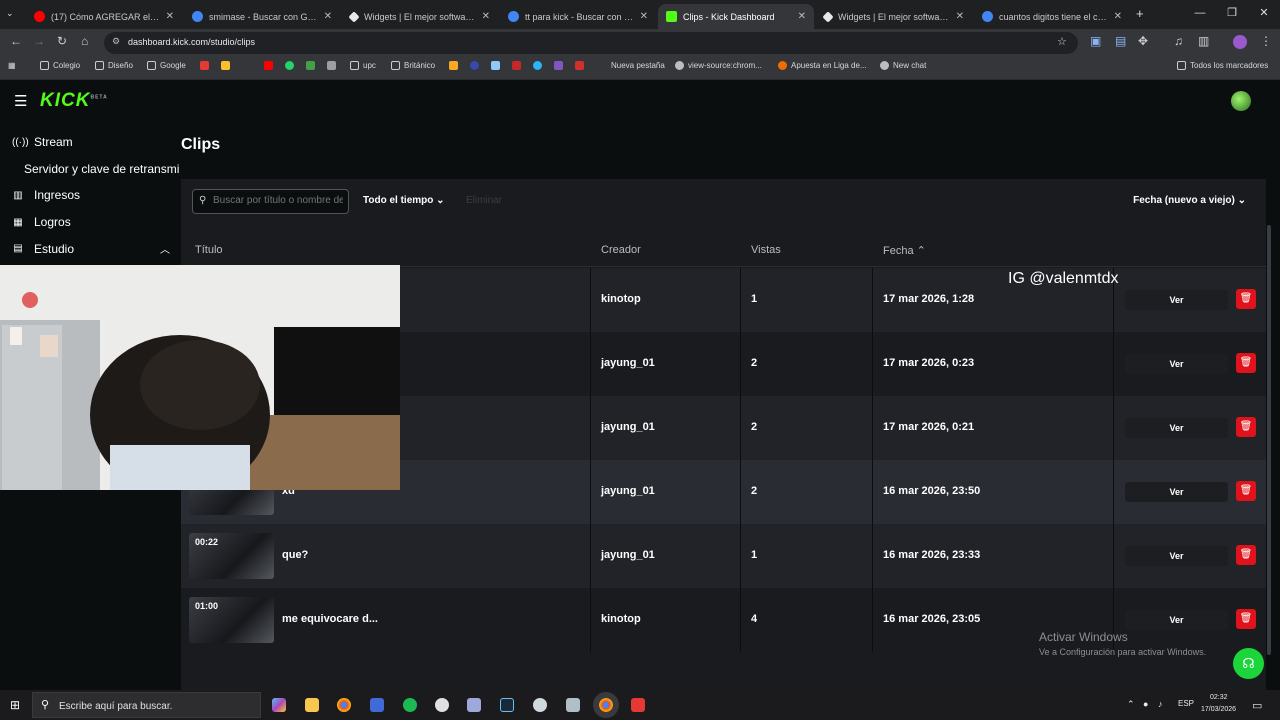 The width and height of the screenshot is (1280, 720). What do you see at coordinates (146, 705) in the screenshot?
I see `taskbar-search: ⚲ Escribe aquí para buscar.` at bounding box center [146, 705].